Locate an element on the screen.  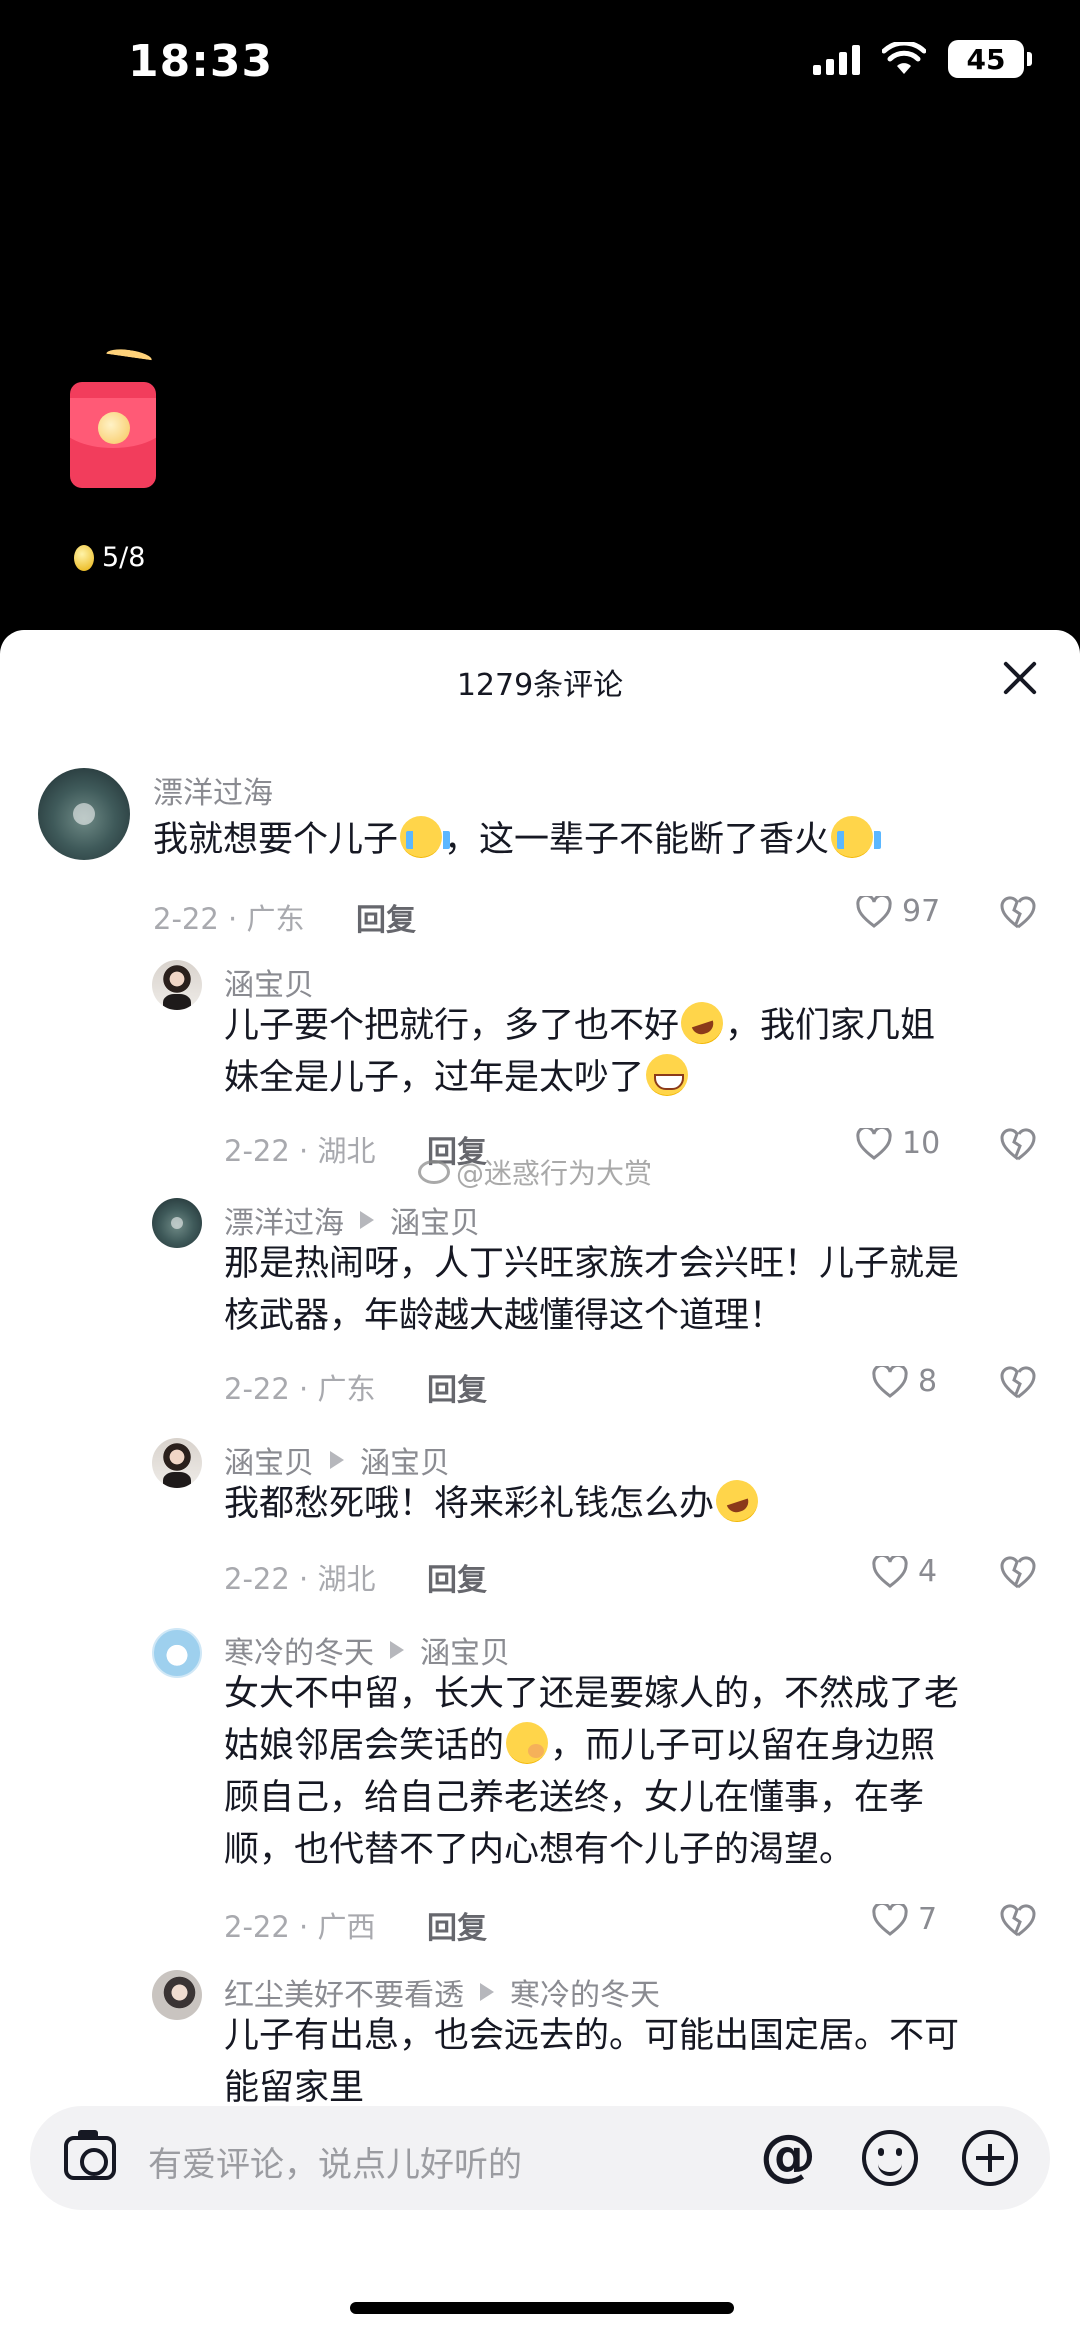
battery-icon: 45 is located at coordinates (990, 59).